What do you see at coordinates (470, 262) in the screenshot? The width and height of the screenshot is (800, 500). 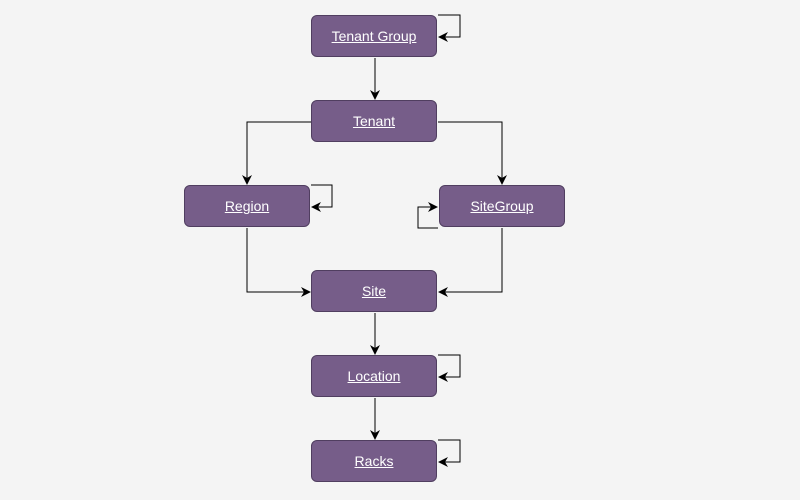 I see `edge-sitegroup-site` at bounding box center [470, 262].